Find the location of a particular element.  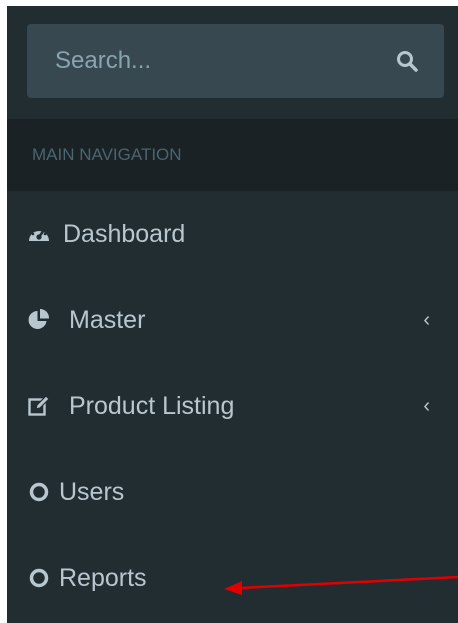

sidebar-item-label: Reports is located at coordinates (103, 577).